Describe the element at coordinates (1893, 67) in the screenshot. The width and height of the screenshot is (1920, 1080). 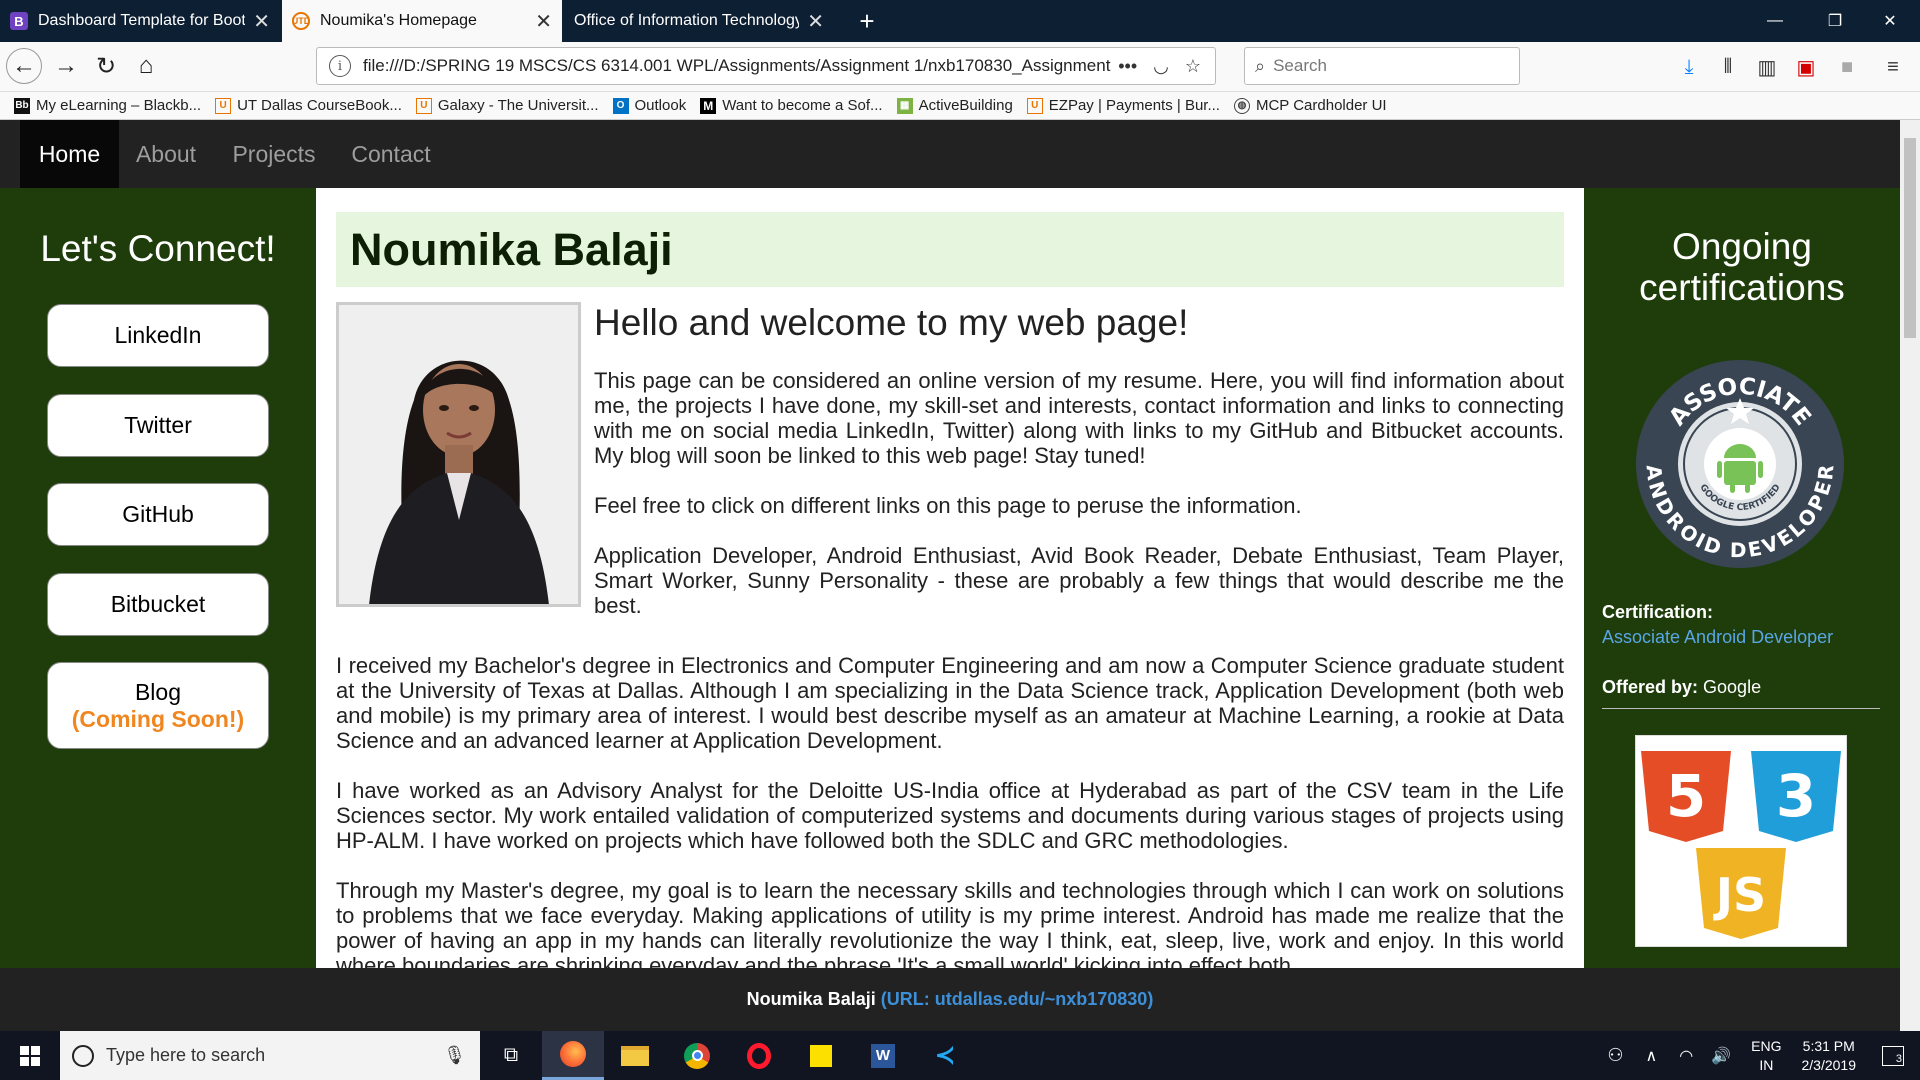
I see `menu-icon: ≡` at that location.